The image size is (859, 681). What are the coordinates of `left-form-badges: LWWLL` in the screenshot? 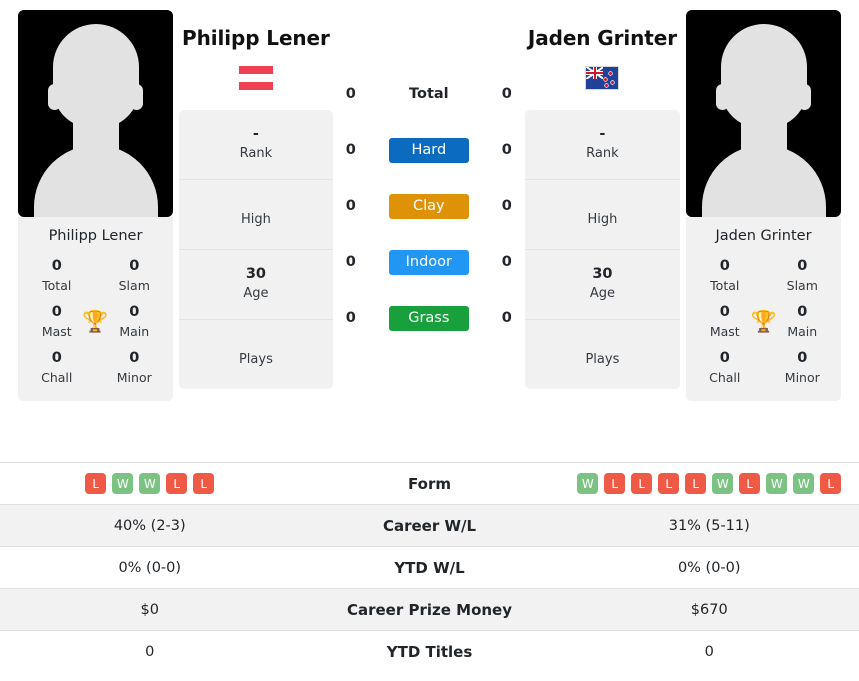 It's located at (150, 483).